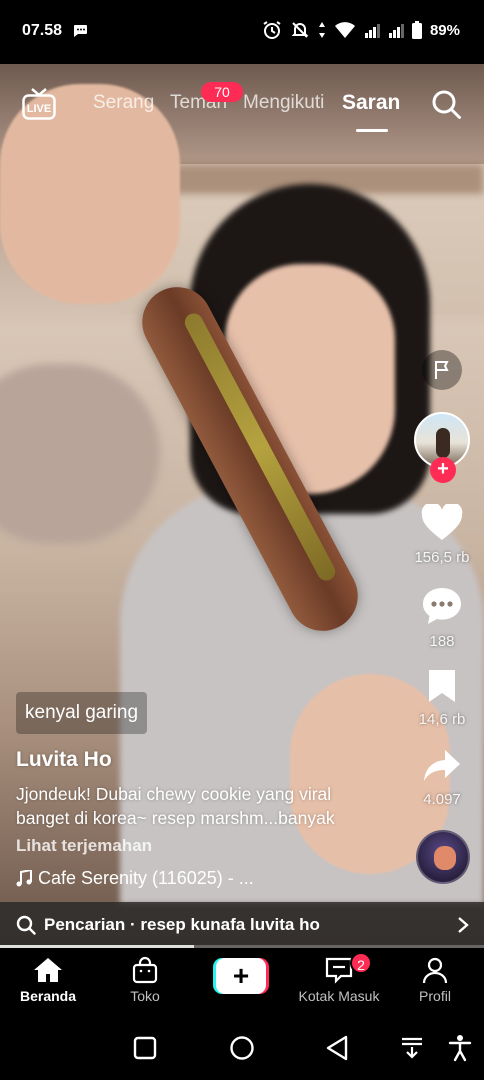 The image size is (484, 1080). I want to click on save-button: 14,6 rb, so click(442, 698).